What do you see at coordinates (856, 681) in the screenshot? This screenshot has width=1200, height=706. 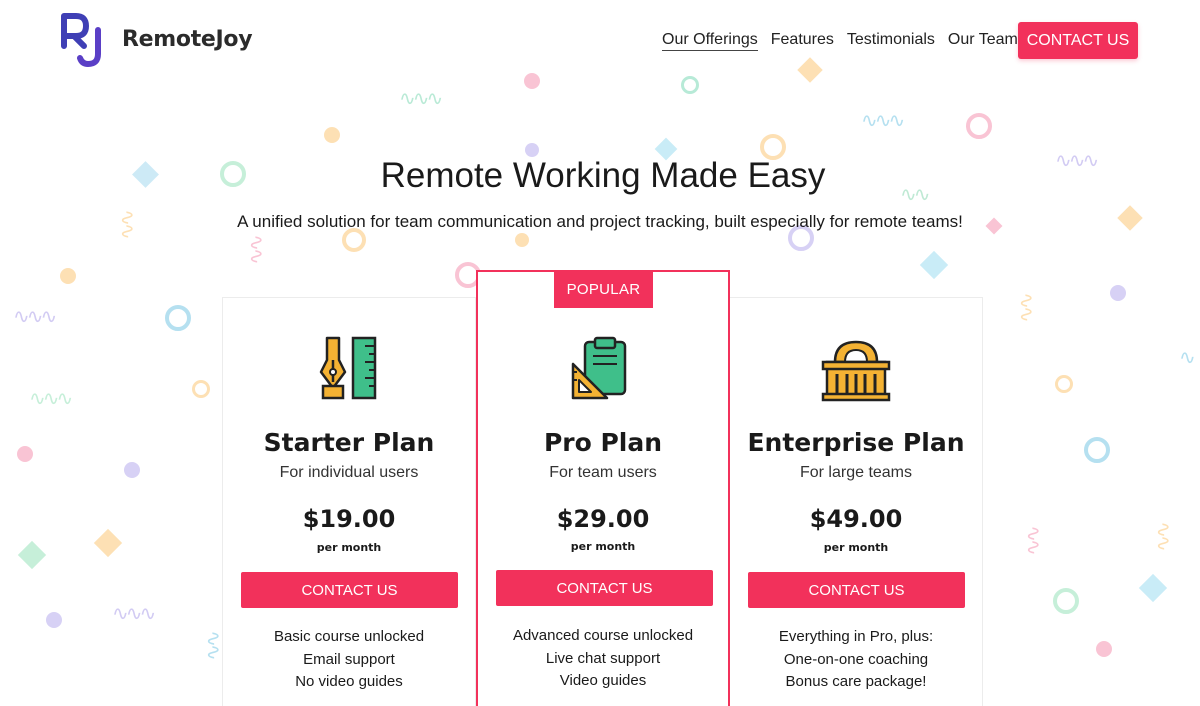 I see `feature-item: Bonus care package!` at bounding box center [856, 681].